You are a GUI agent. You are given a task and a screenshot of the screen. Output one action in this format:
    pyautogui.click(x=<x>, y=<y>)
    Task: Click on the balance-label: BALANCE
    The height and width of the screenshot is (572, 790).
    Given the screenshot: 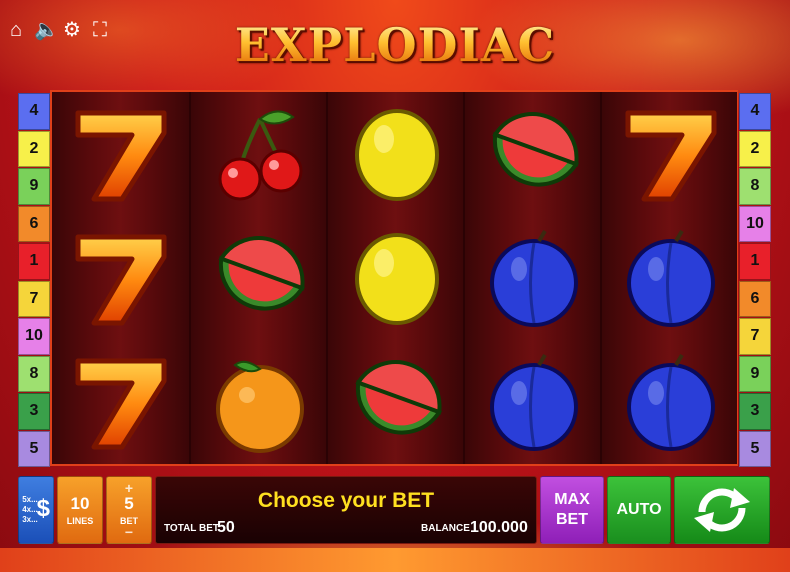 What is the action you would take?
    pyautogui.click(x=445, y=528)
    